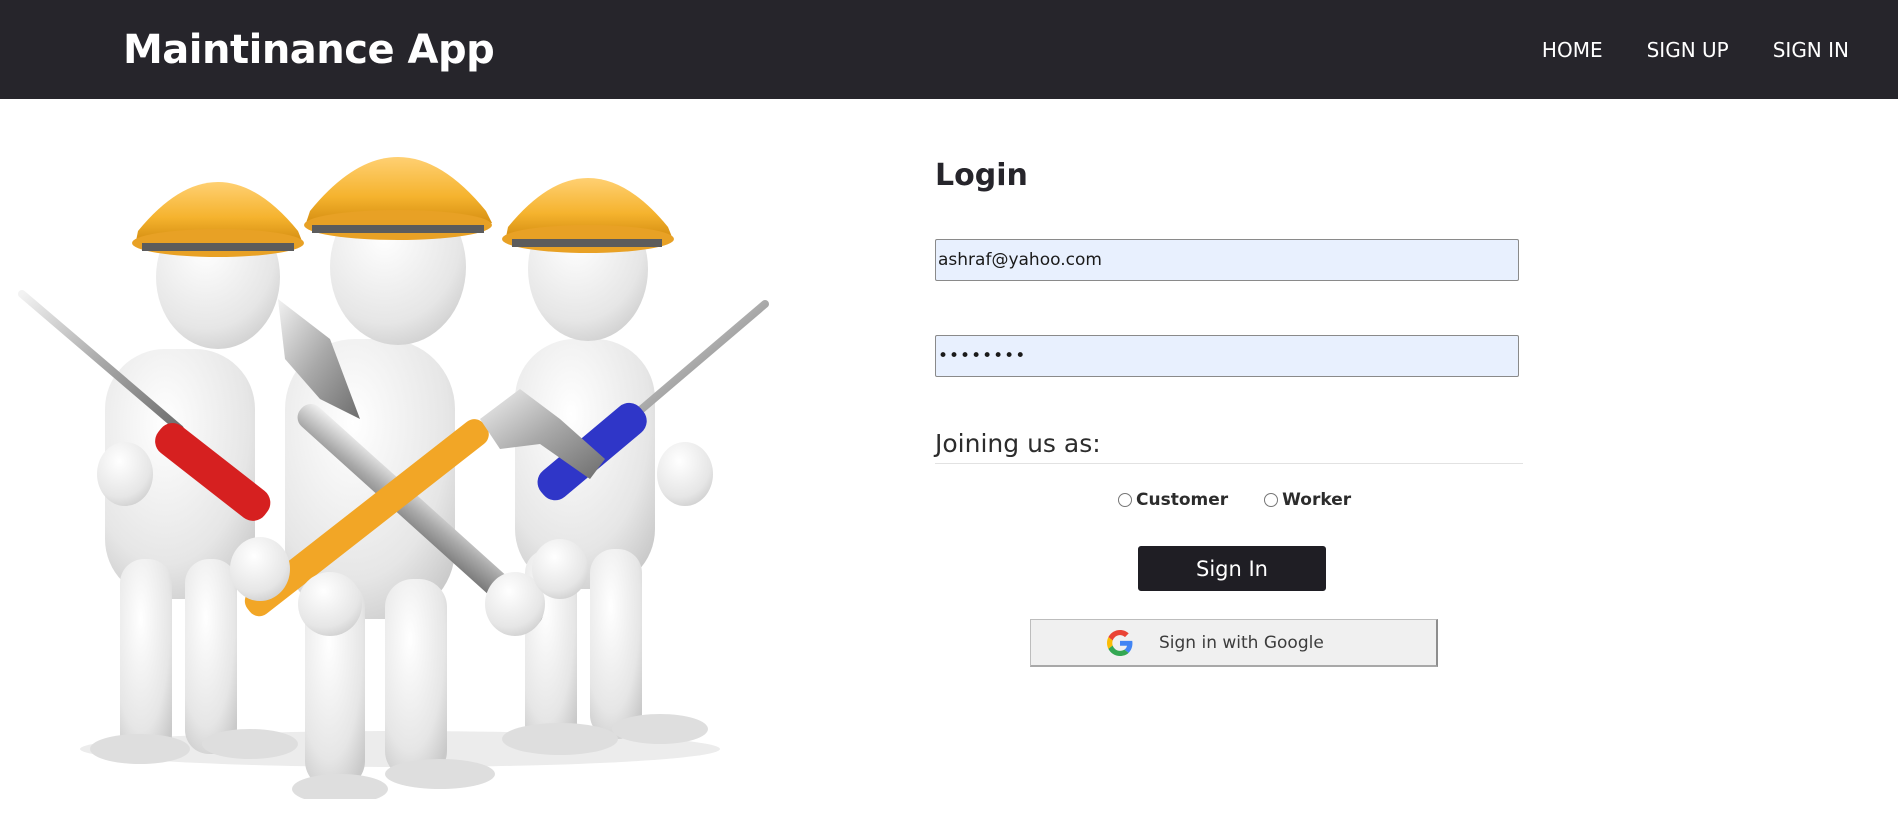  I want to click on brand-title: Maintinance App, so click(309, 50).